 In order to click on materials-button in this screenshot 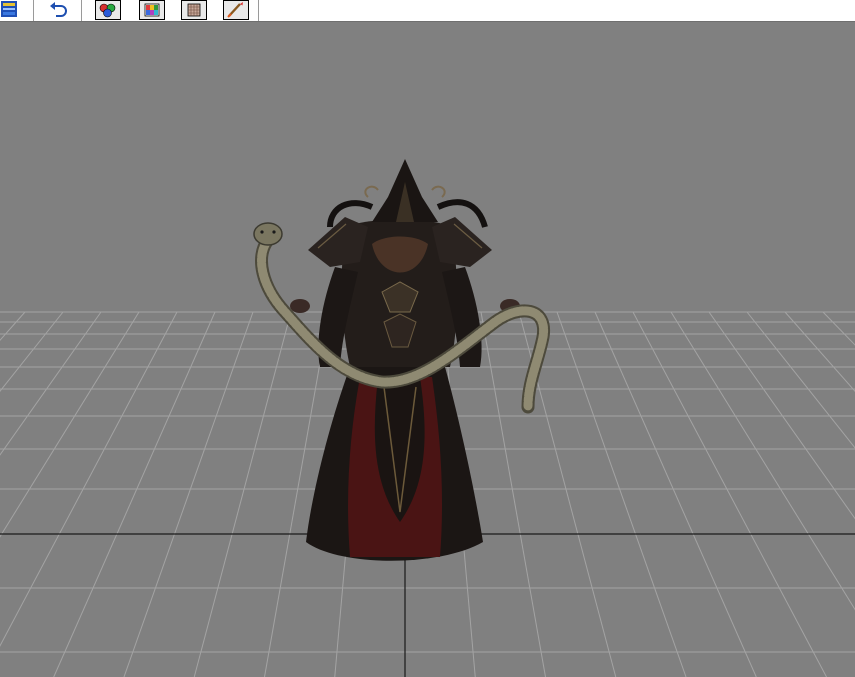, I will do `click(108, 10)`.